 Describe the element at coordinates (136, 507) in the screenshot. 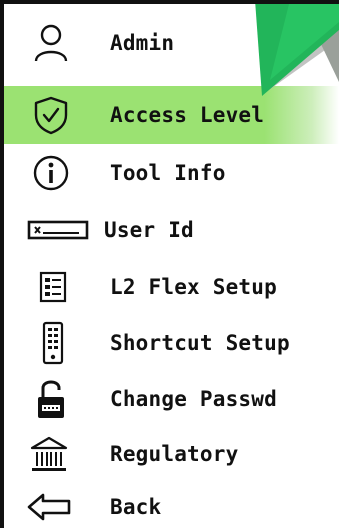

I see `menu-item-label: Back` at that location.